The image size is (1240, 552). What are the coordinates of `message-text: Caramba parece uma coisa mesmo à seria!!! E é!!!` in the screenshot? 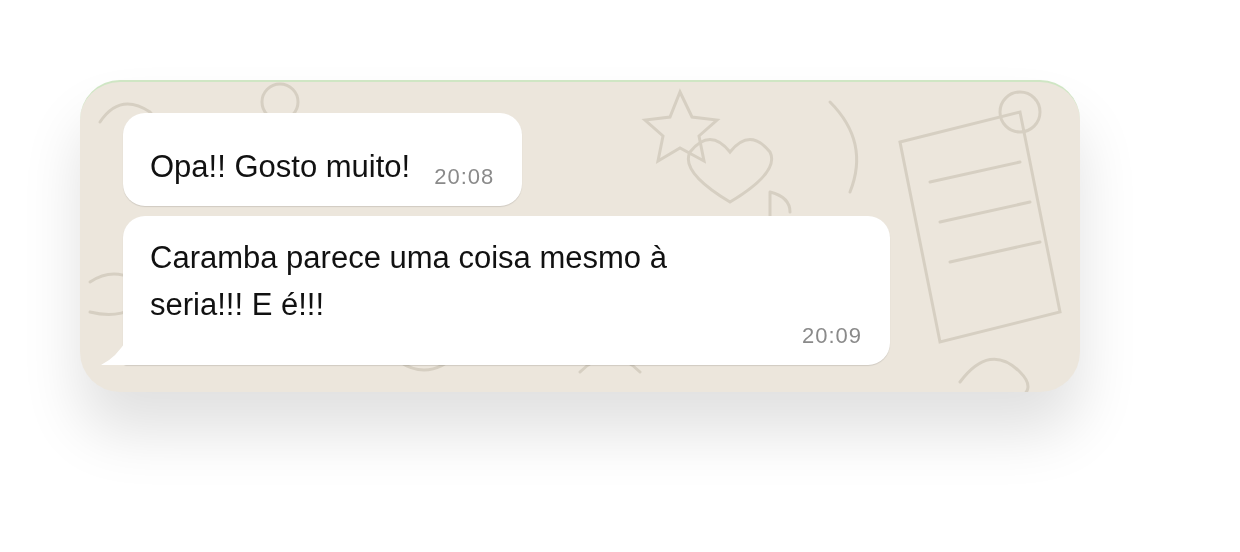 It's located at (409, 281).